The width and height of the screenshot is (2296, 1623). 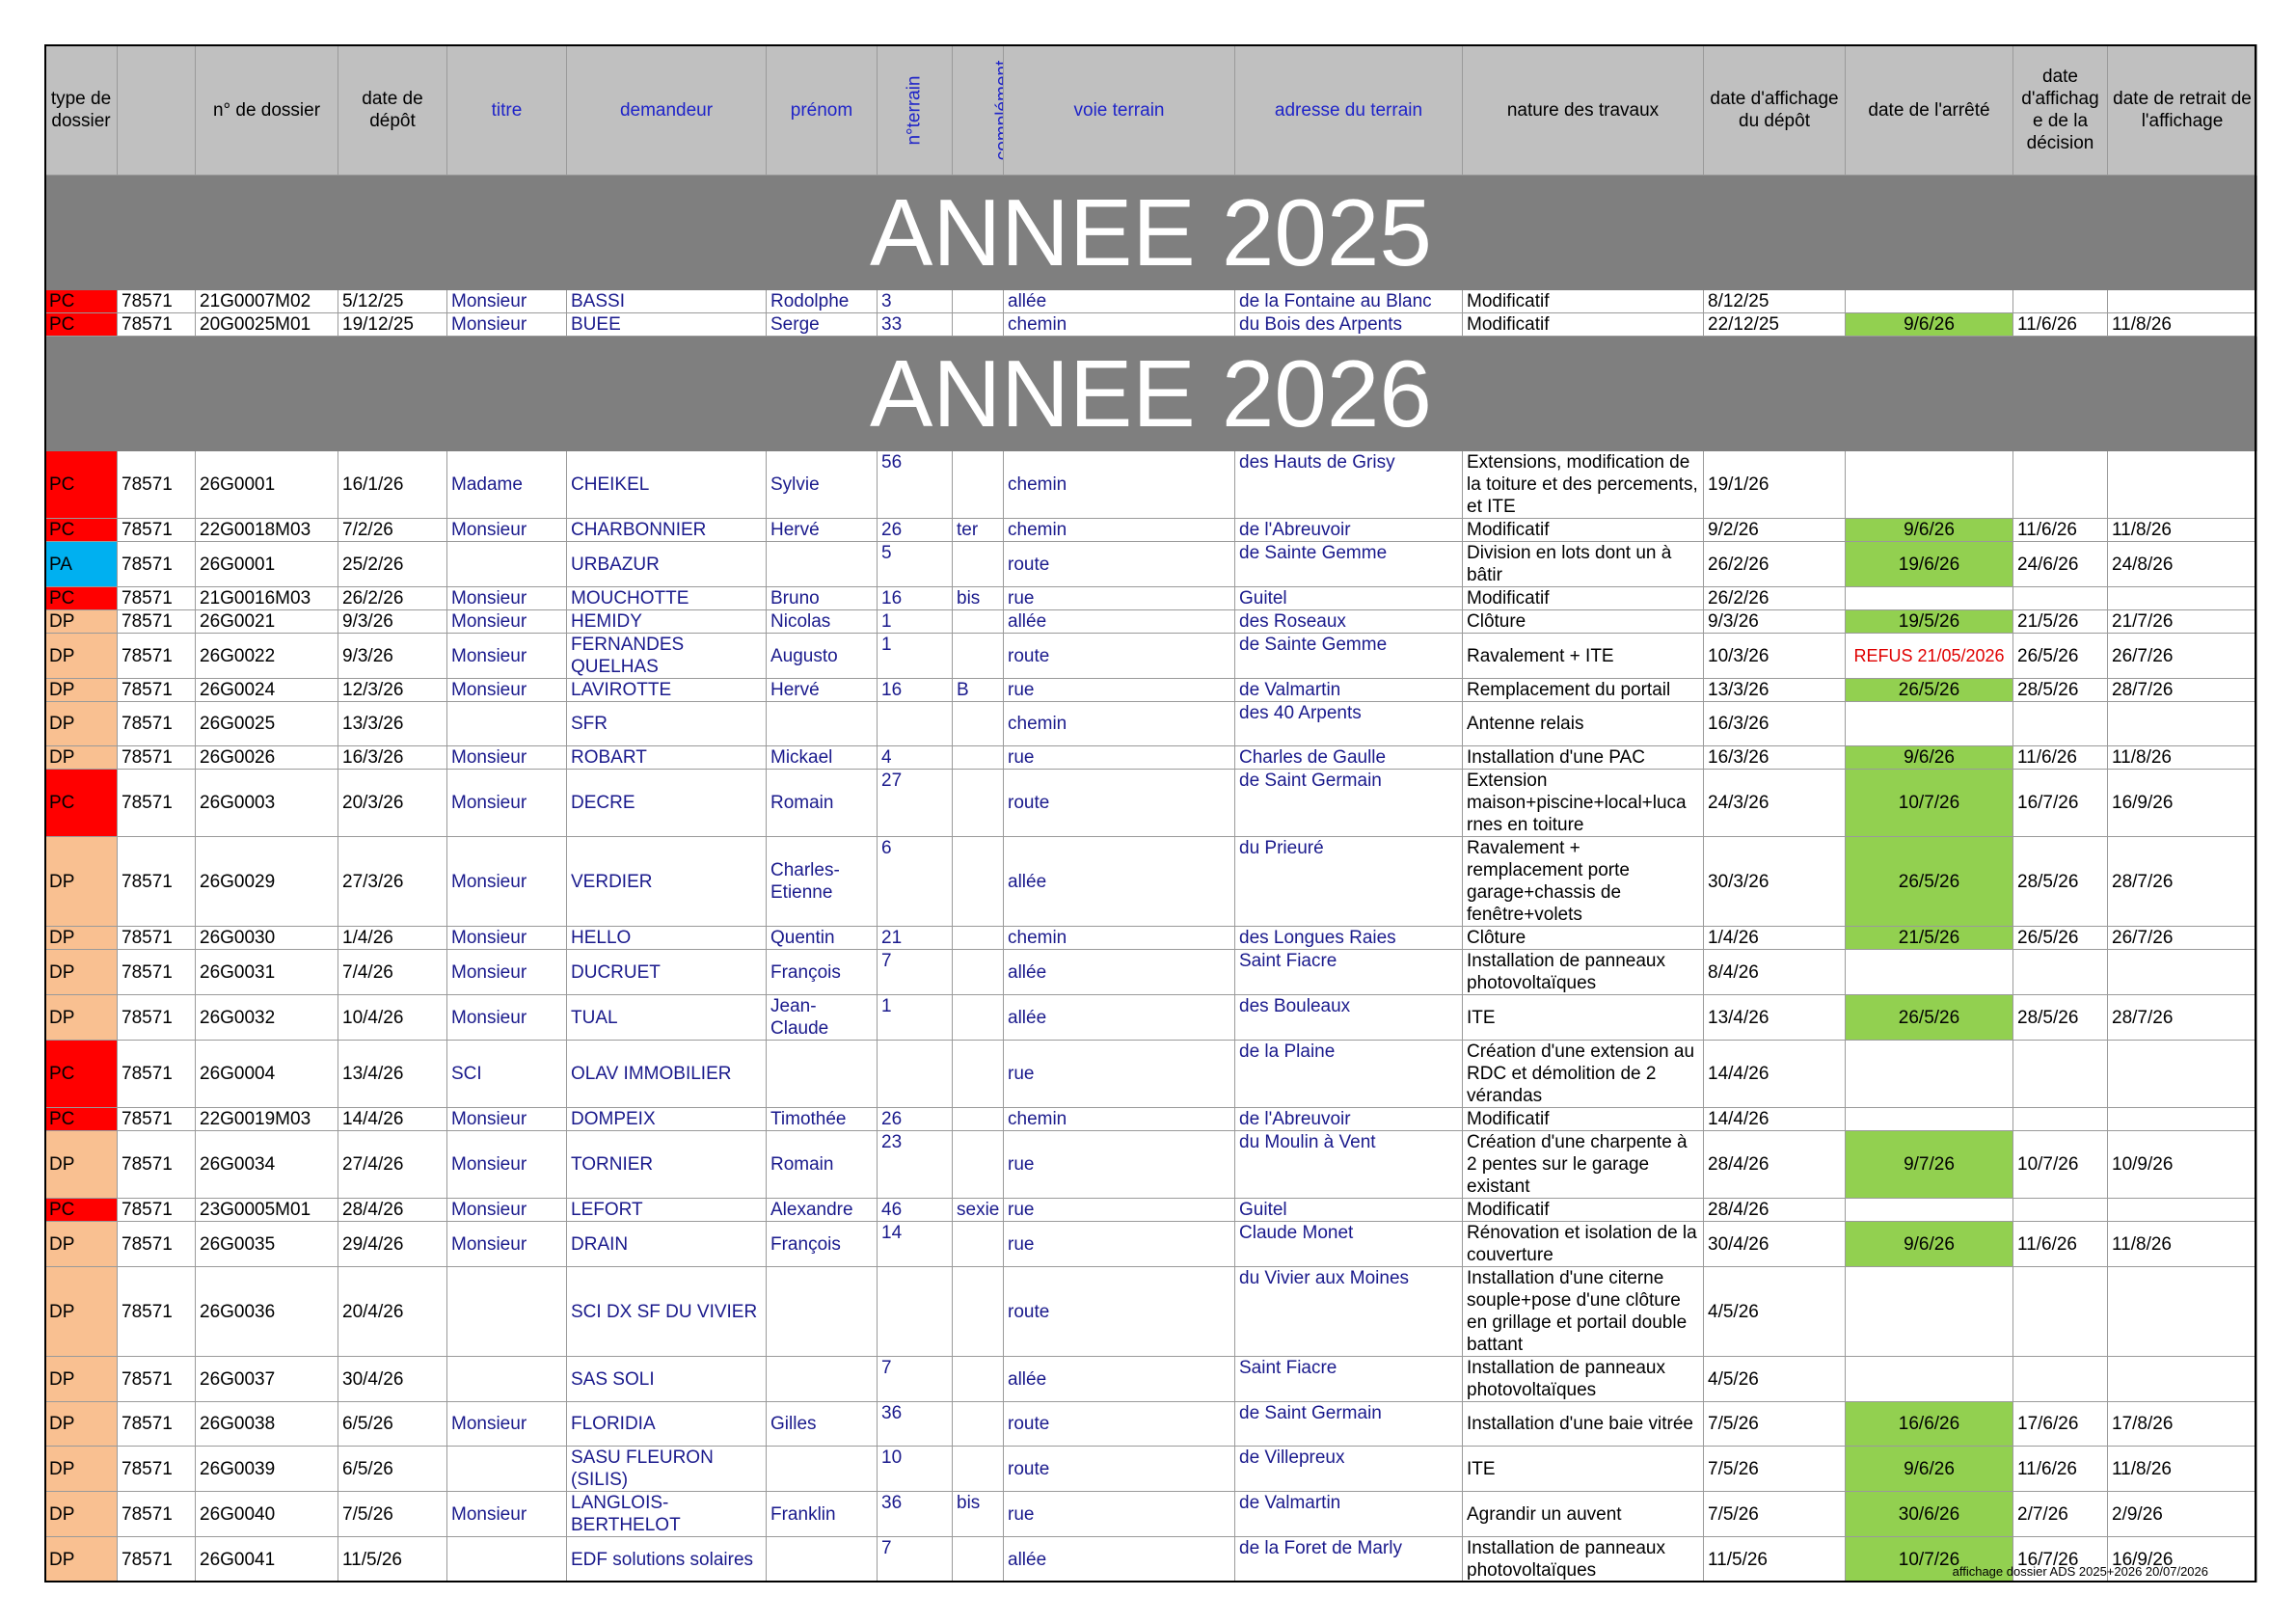 What do you see at coordinates (392, 1164) in the screenshot?
I see `cell-depot: 27/4/26` at bounding box center [392, 1164].